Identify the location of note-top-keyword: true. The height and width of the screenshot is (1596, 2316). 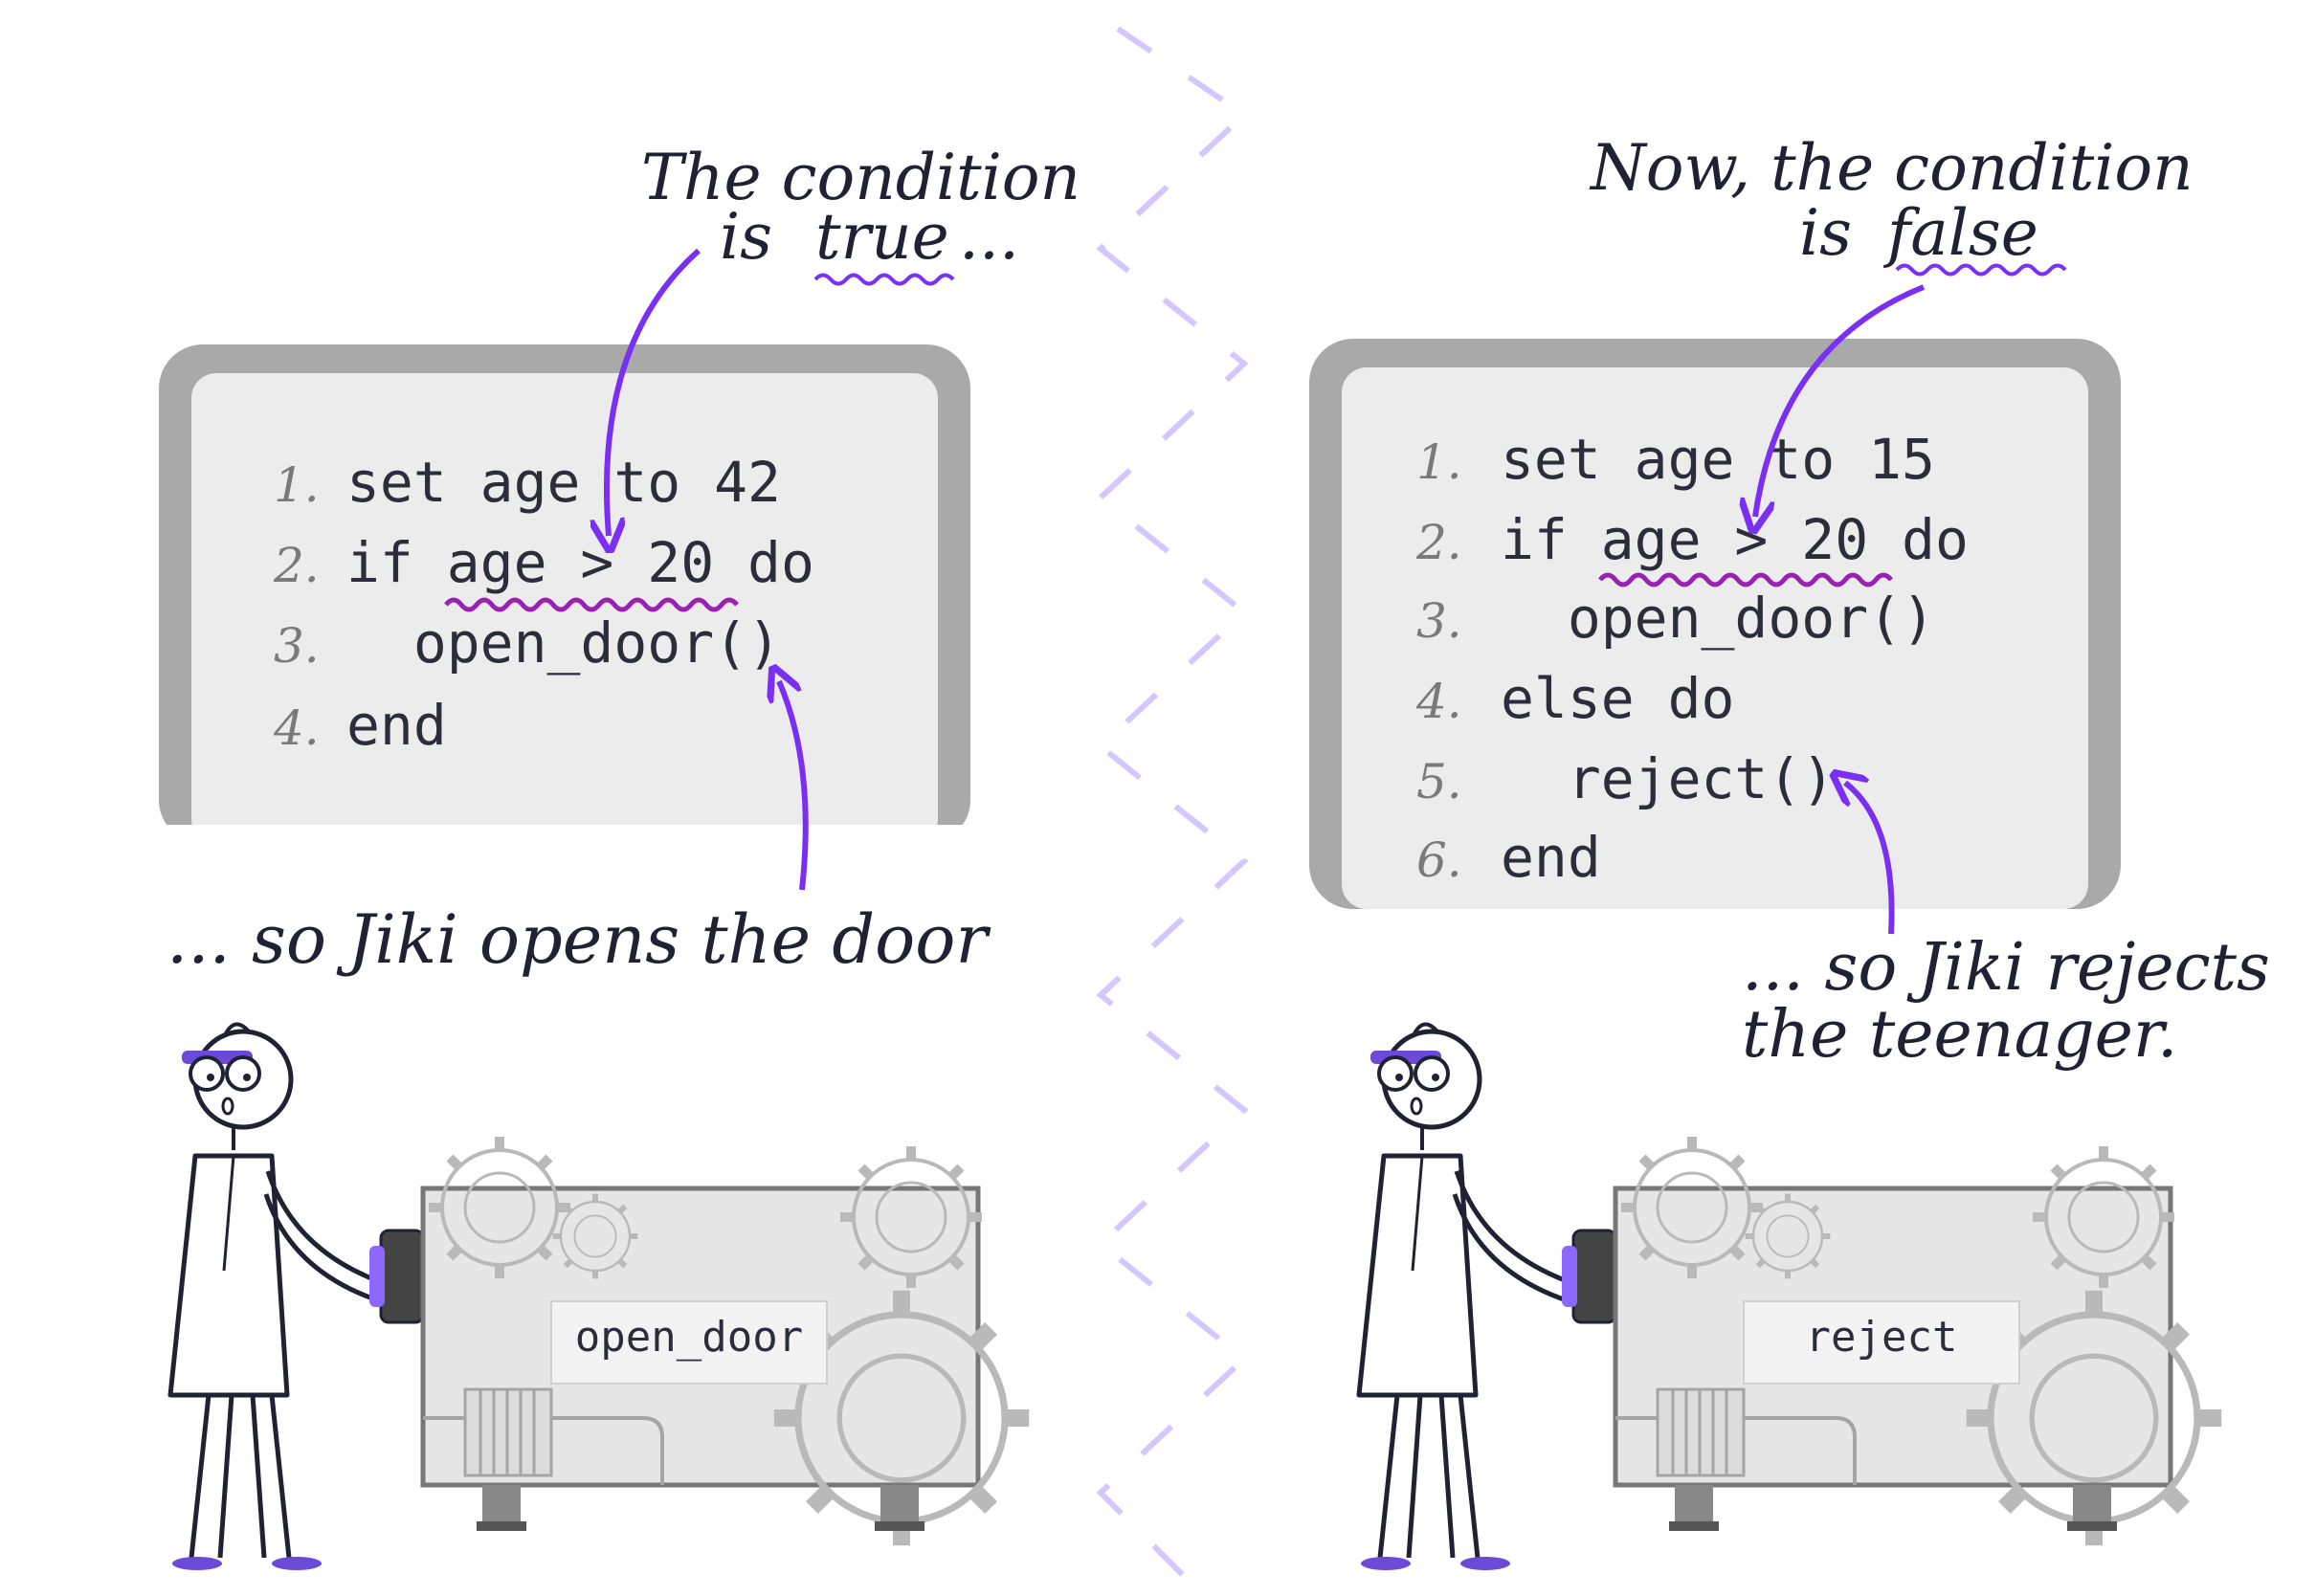
(882, 237).